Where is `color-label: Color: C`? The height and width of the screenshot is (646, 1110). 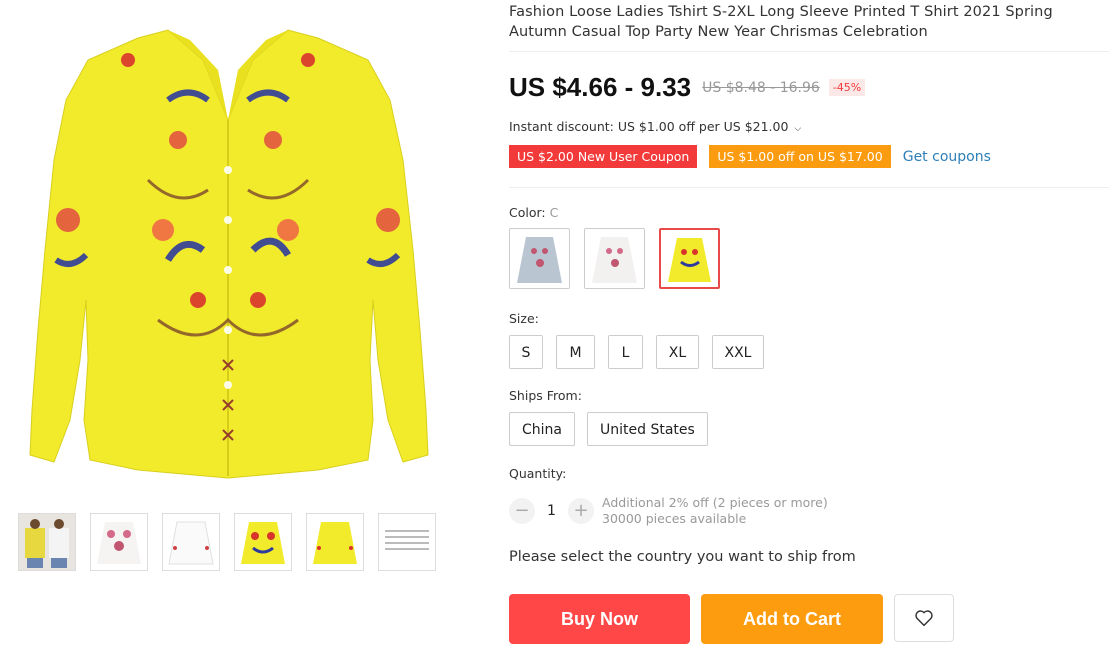 color-label: Color: C is located at coordinates (533, 212).